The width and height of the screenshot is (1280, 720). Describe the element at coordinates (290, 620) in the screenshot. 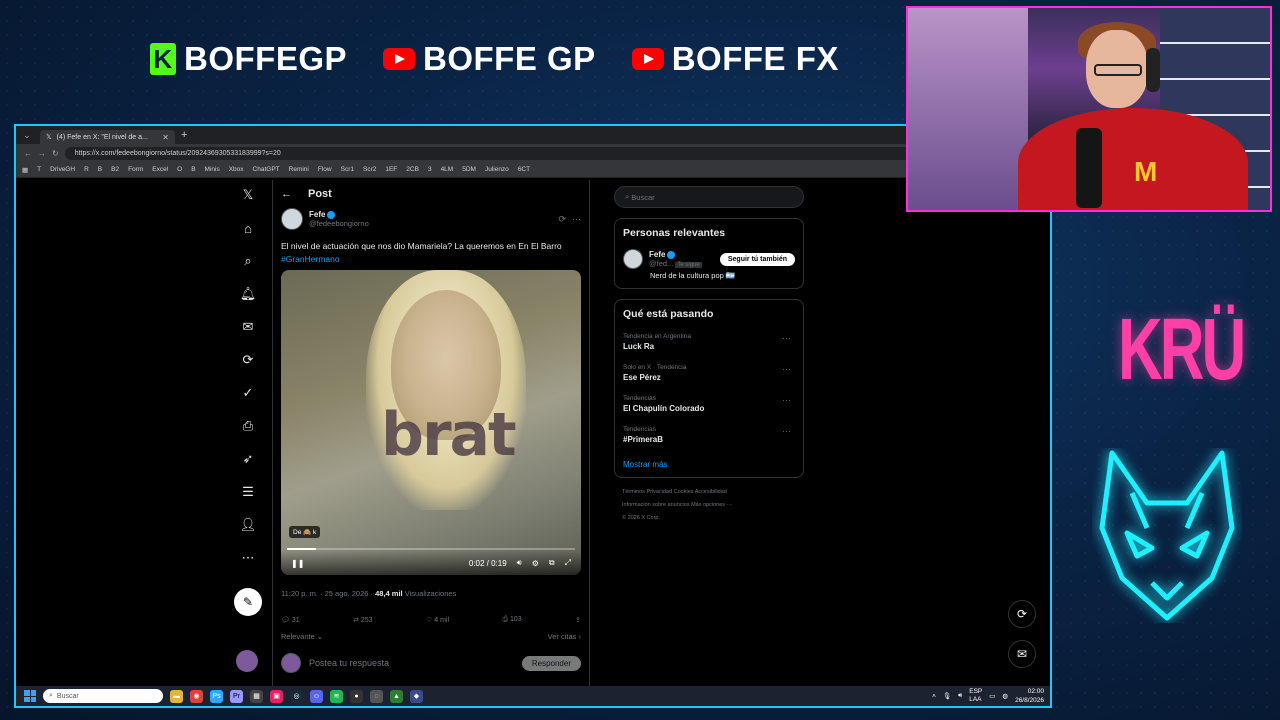

I see `reply-action: 💬︎ 31` at that location.